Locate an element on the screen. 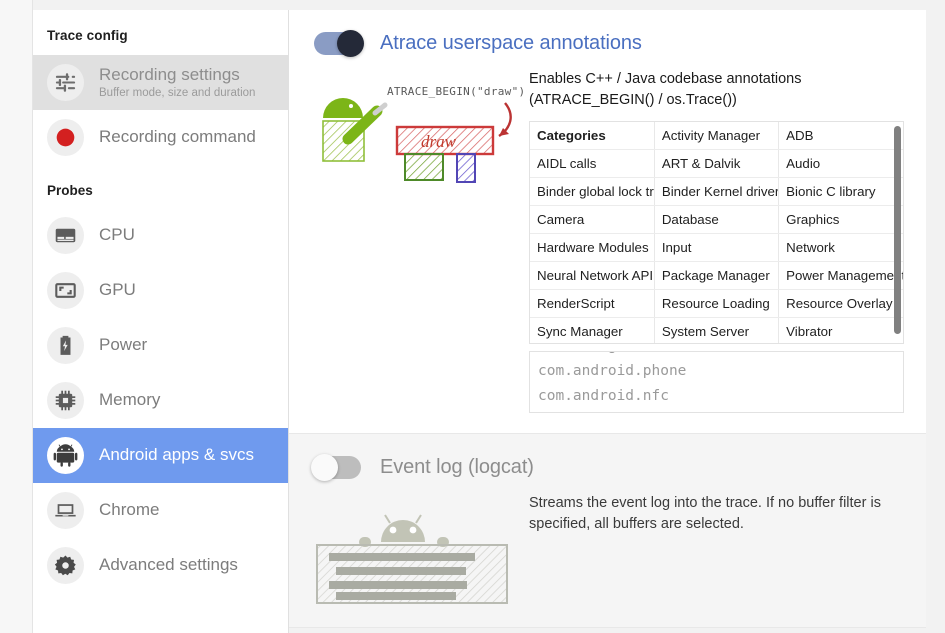 The width and height of the screenshot is (945, 633). table-cell: ART & Dalvik is located at coordinates (717, 164).